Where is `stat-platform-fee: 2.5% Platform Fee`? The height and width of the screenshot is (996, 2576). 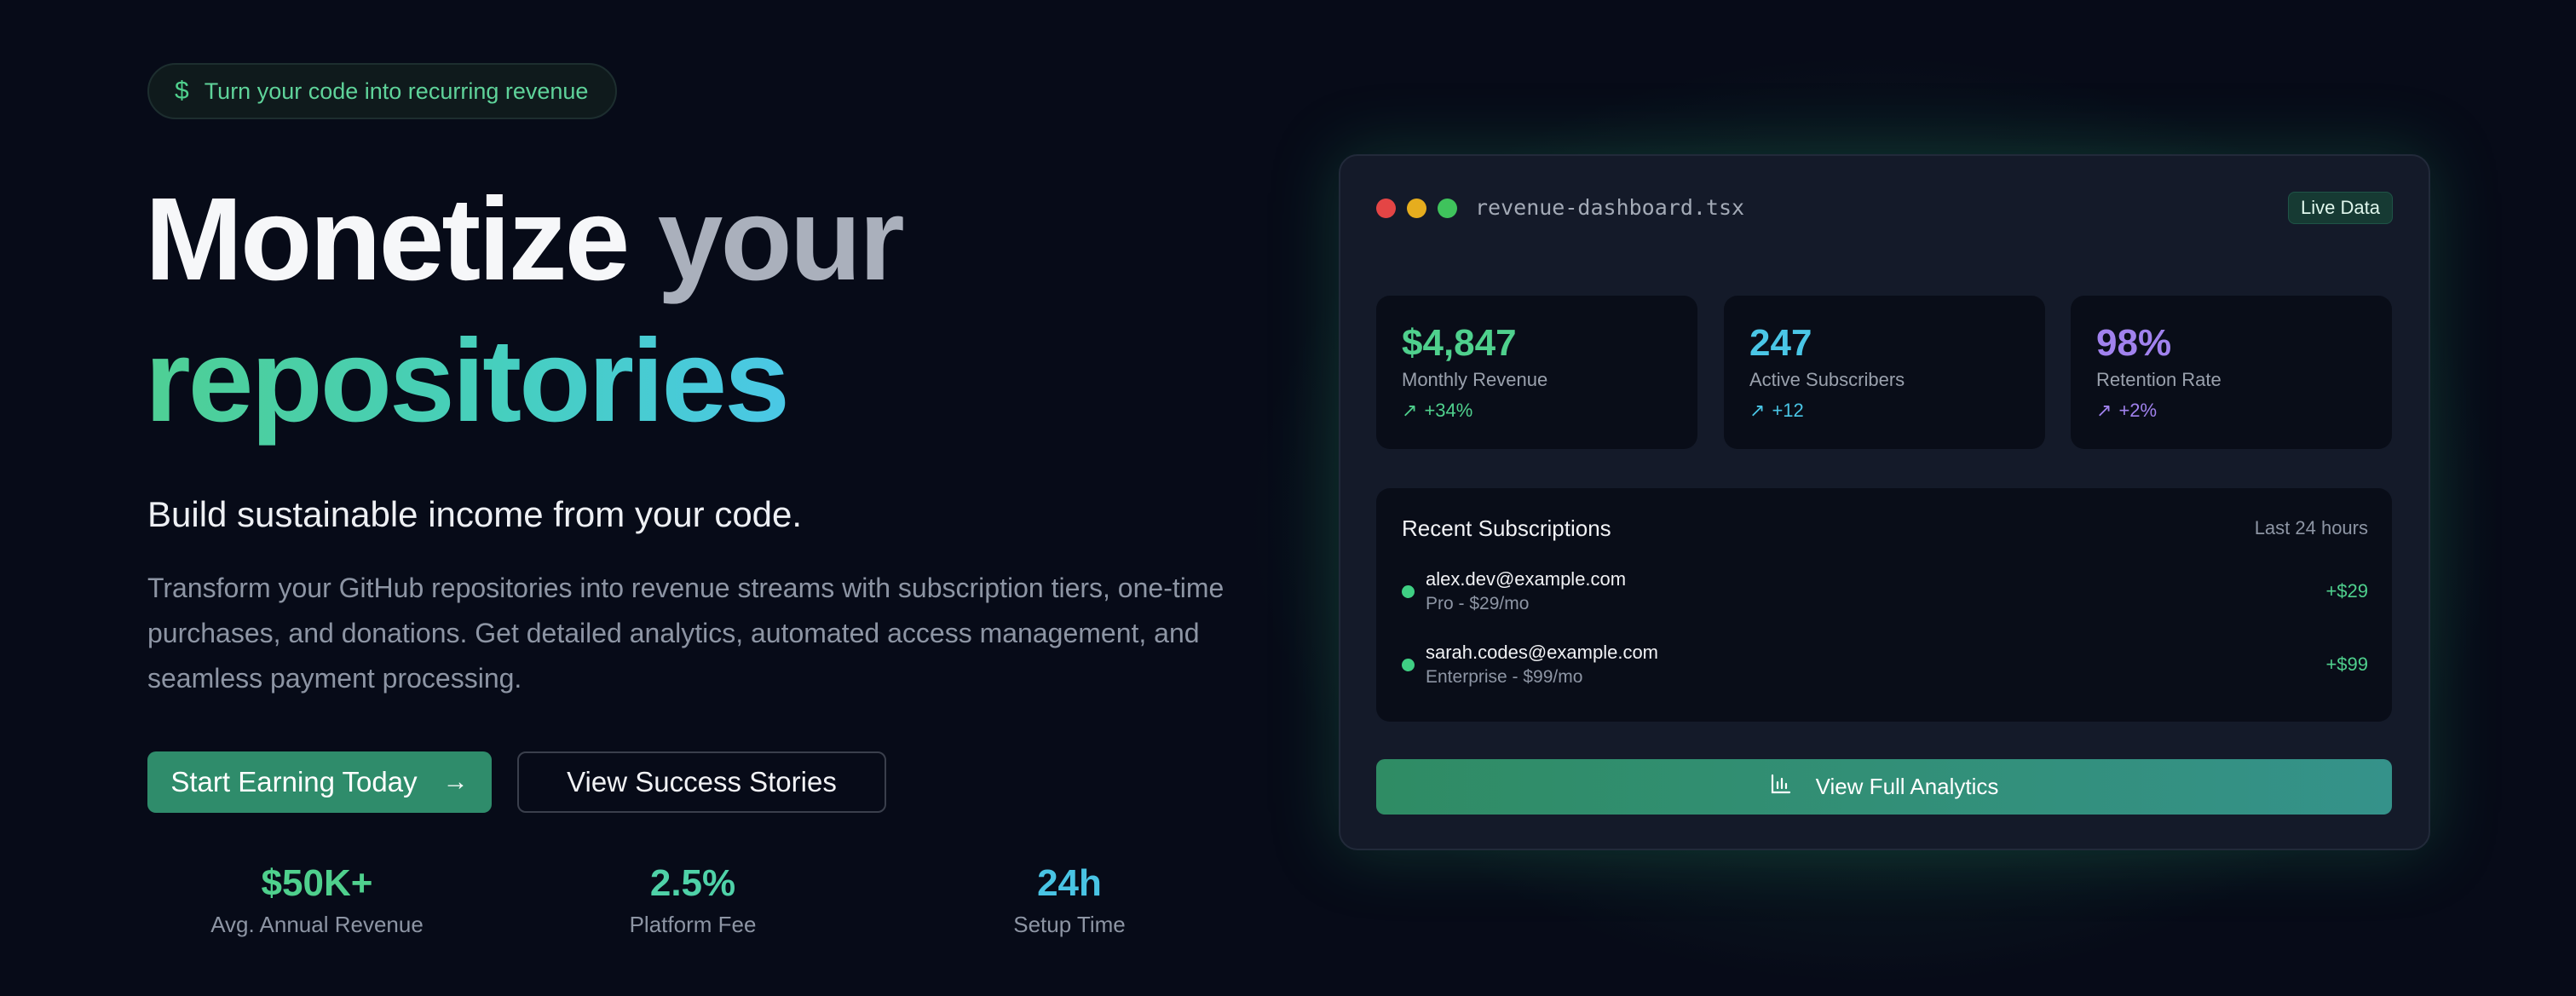 stat-platform-fee: 2.5% Platform Fee is located at coordinates (692, 900).